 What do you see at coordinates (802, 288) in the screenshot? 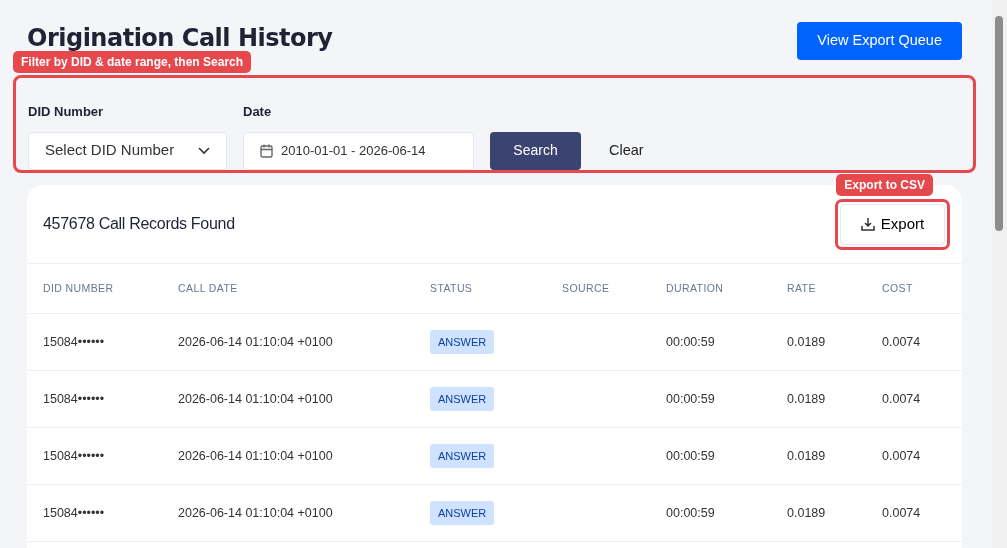
I see `column-header: RATE` at bounding box center [802, 288].